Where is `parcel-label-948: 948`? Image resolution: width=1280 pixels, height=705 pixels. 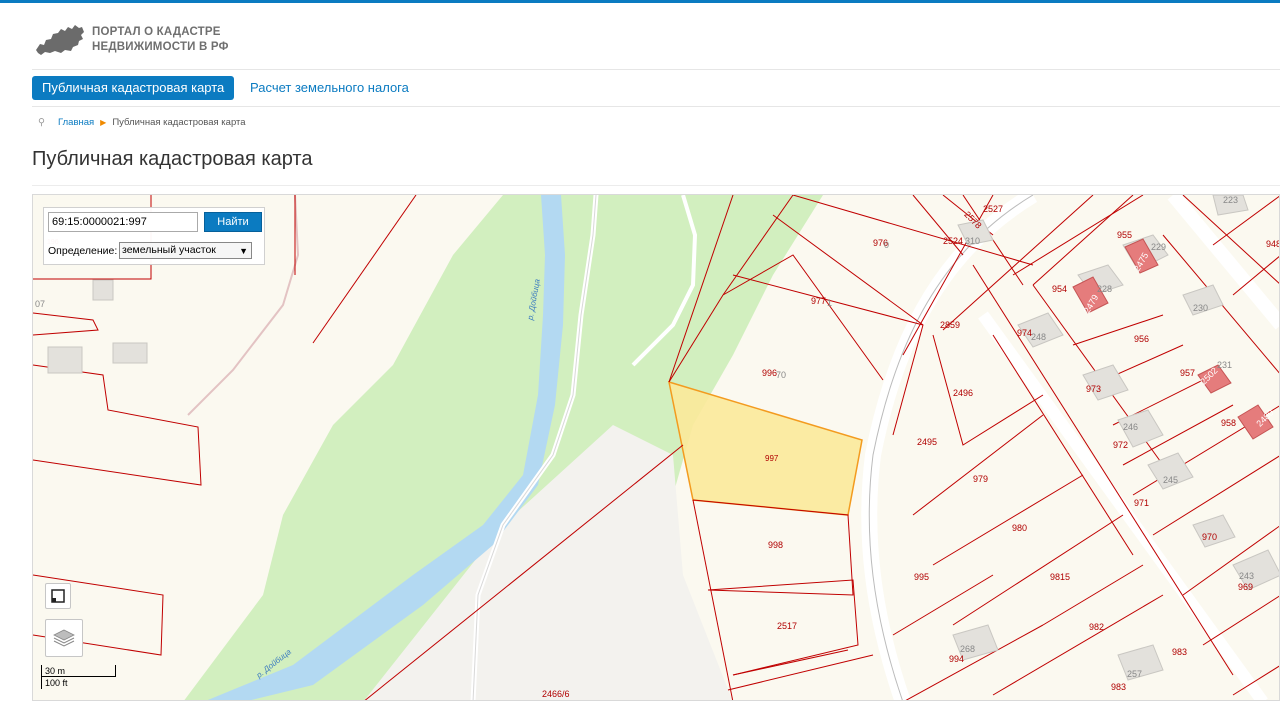
parcel-label-948: 948 is located at coordinates (1273, 244).